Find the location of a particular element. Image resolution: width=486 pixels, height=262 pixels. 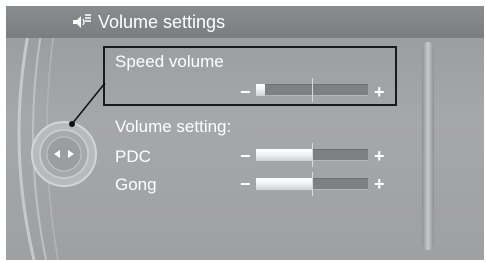

speed-volume-center-mark is located at coordinates (312, 90).